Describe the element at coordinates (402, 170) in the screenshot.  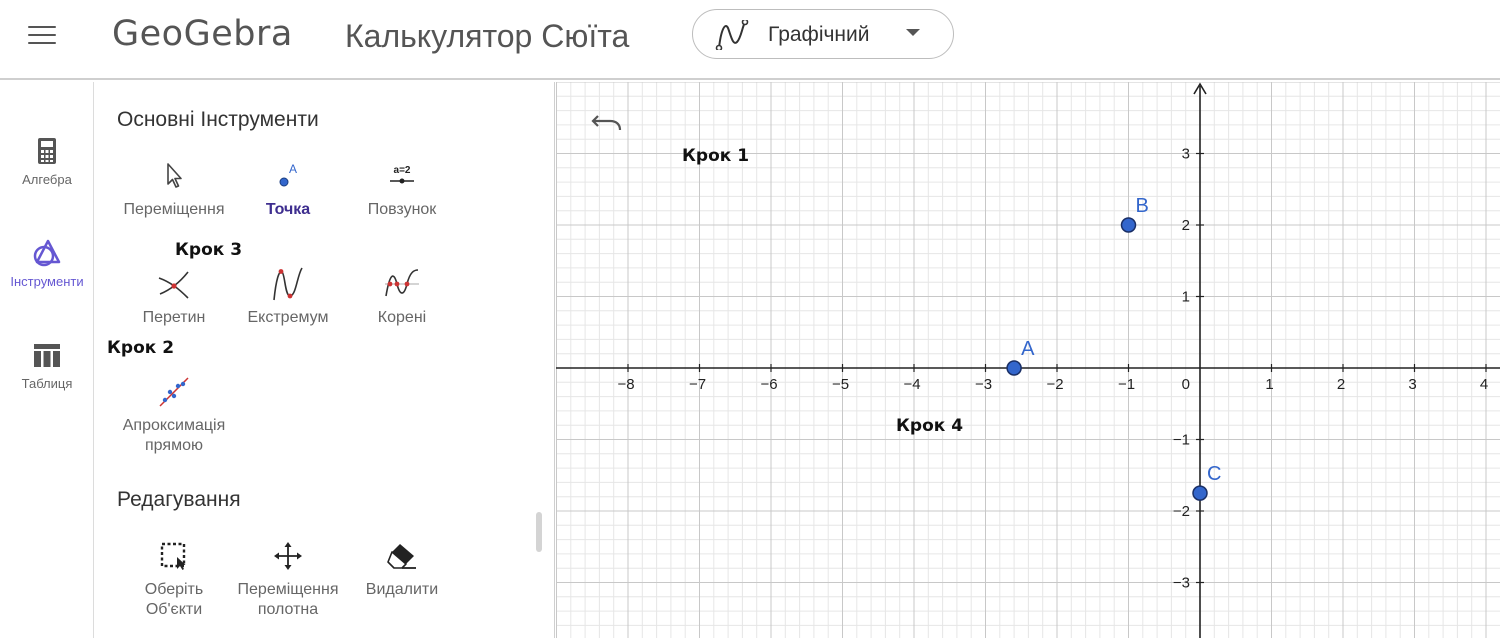
I see `slider-icon-text: a=2` at that location.